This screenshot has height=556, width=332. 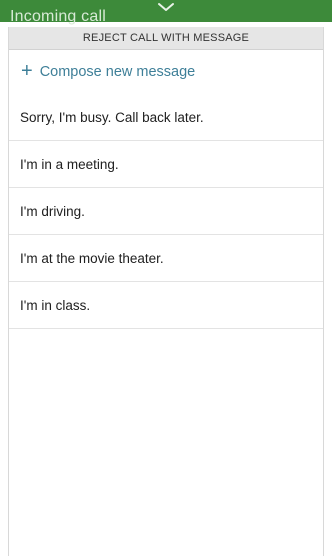 I want to click on list-item: Sorry, I'm busy. Call back later., so click(x=166, y=117).